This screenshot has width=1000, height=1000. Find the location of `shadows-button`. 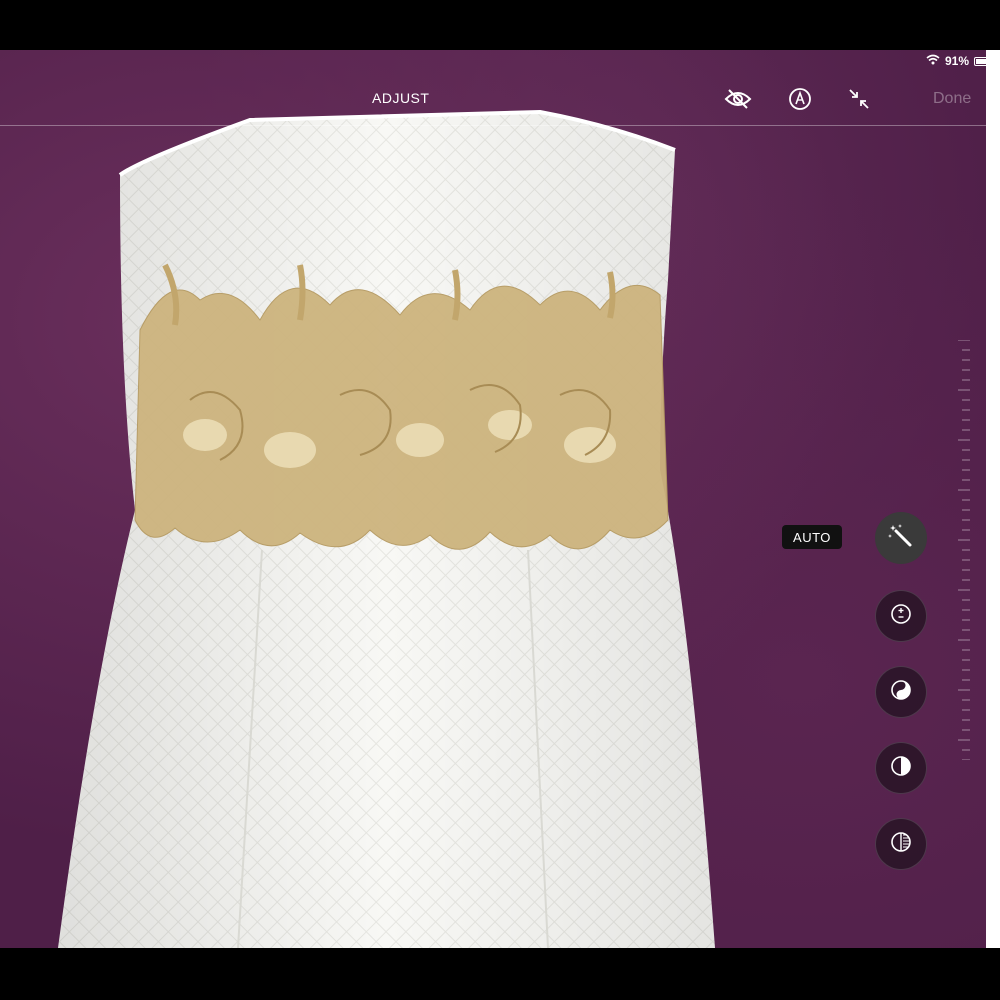

shadows-button is located at coordinates (901, 844).